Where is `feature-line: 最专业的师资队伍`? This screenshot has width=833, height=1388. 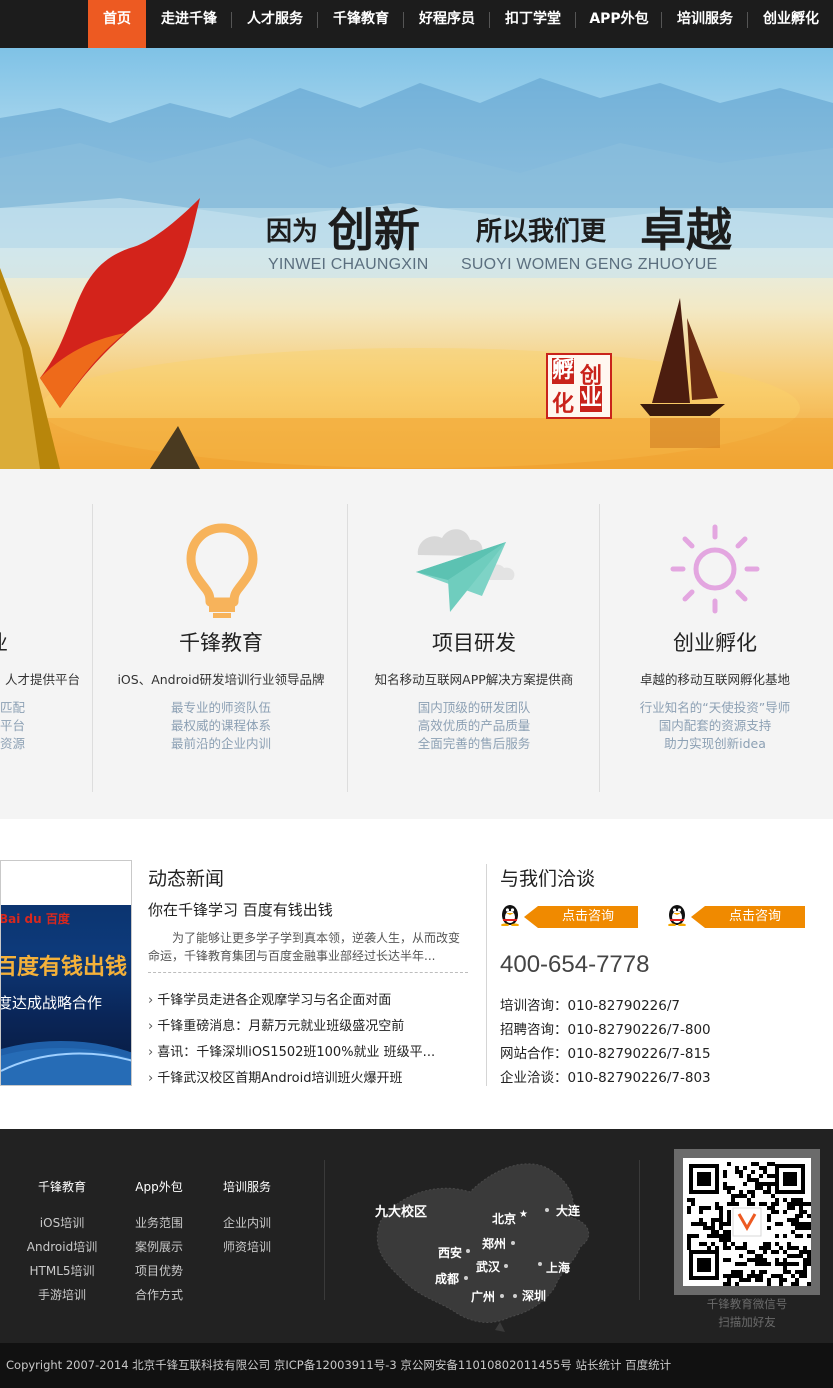 feature-line: 最专业的师资队伍 is located at coordinates (220, 707).